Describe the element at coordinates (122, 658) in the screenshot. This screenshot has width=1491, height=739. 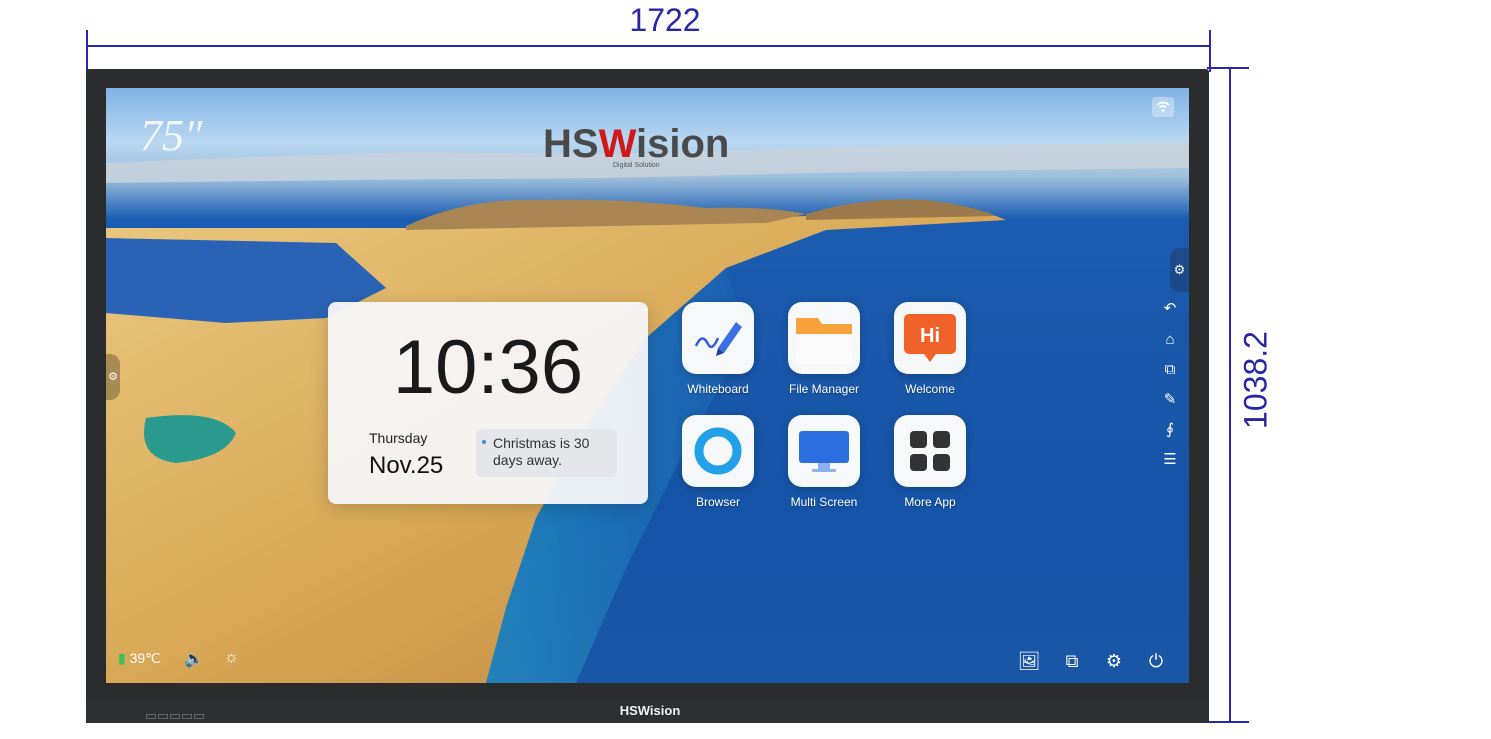
I see `thermometer-icon: ▮` at that location.